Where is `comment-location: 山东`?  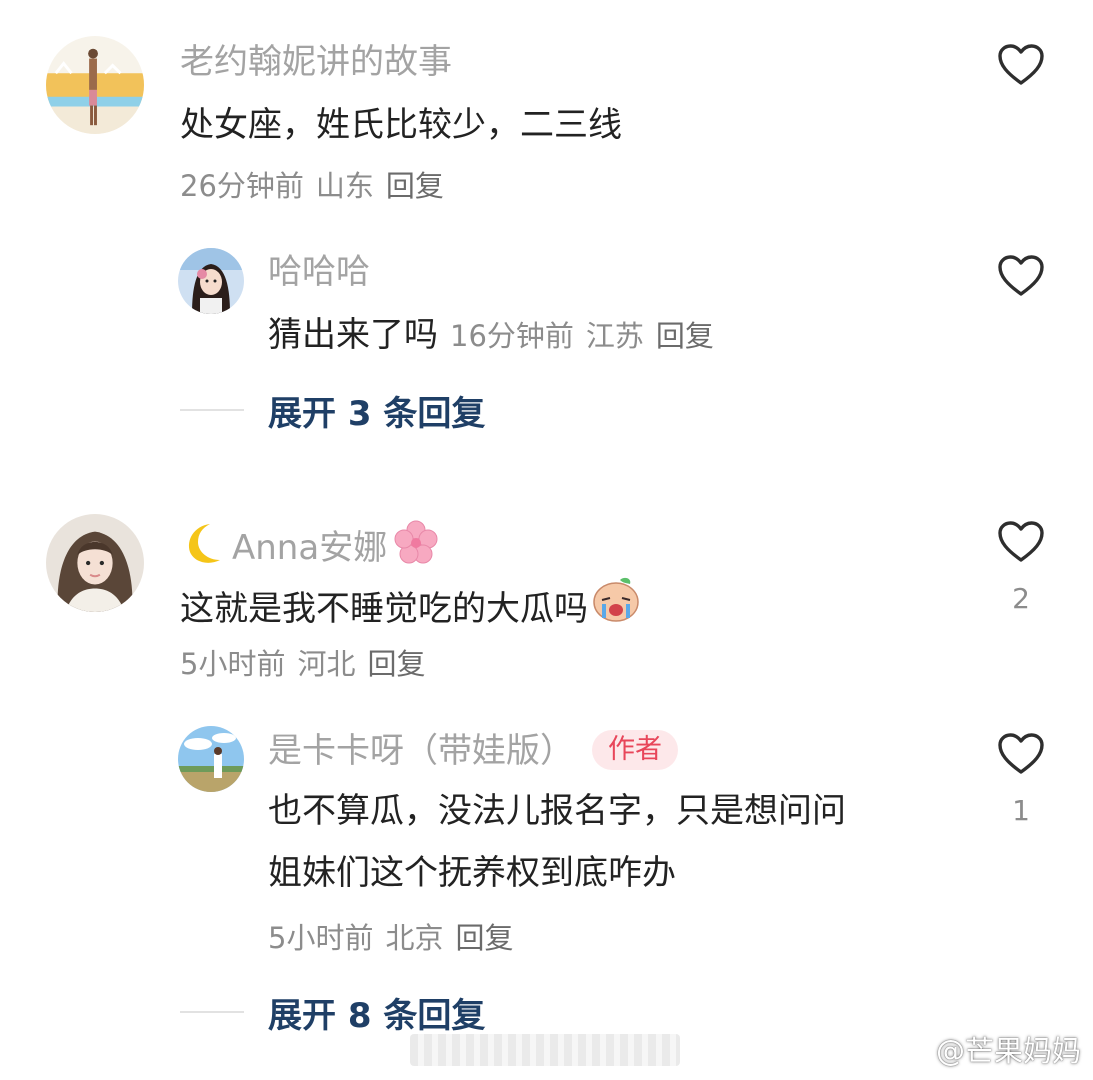
comment-location: 山东 is located at coordinates (344, 186).